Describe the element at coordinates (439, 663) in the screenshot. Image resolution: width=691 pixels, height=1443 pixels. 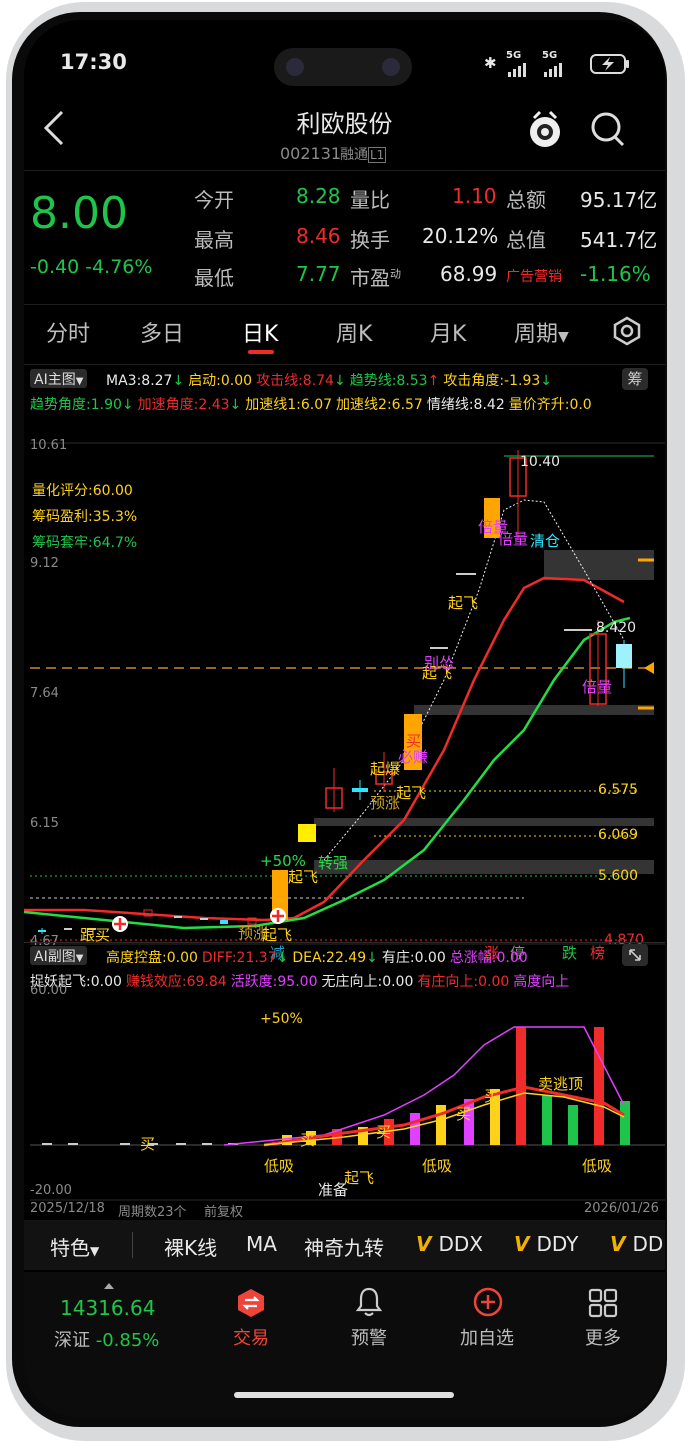
I see `marker: 别怂` at that location.